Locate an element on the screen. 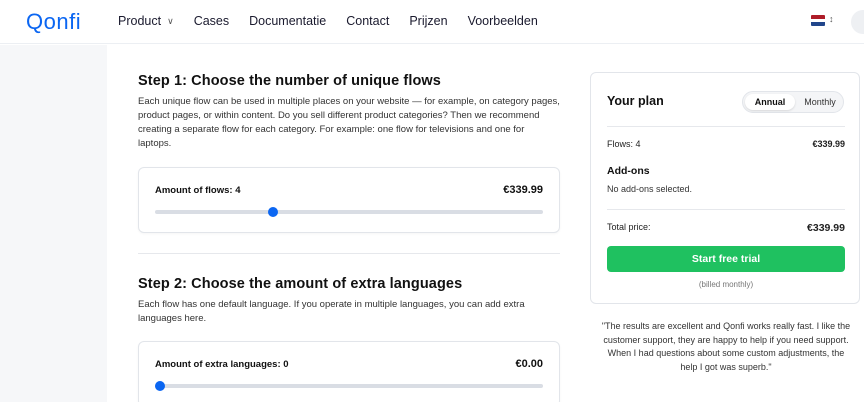  logo: Qonfi is located at coordinates (53, 22).